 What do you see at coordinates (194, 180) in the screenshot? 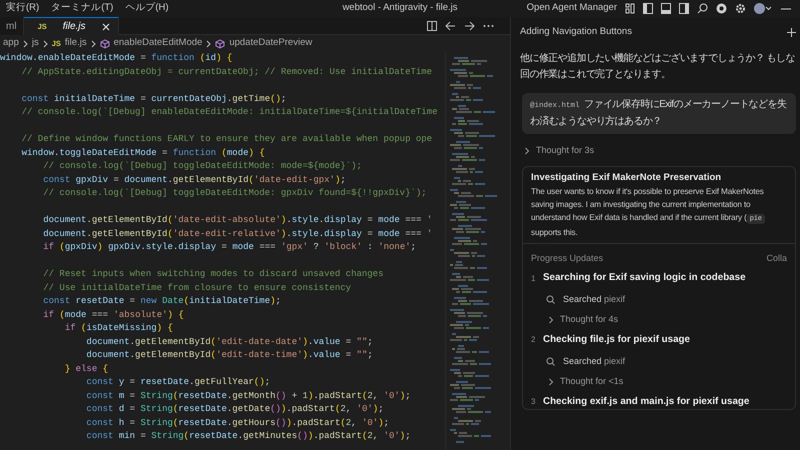
I see `code-line: const gpxDiv = document.getElementById('date-edit-gpx');` at bounding box center [194, 180].